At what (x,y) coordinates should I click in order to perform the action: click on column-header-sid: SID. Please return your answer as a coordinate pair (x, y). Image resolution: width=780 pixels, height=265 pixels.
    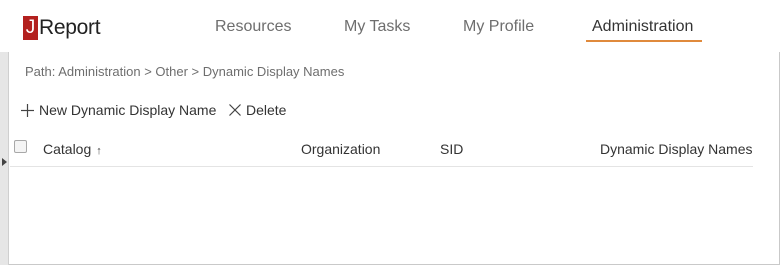
    Looking at the image, I should click on (451, 149).